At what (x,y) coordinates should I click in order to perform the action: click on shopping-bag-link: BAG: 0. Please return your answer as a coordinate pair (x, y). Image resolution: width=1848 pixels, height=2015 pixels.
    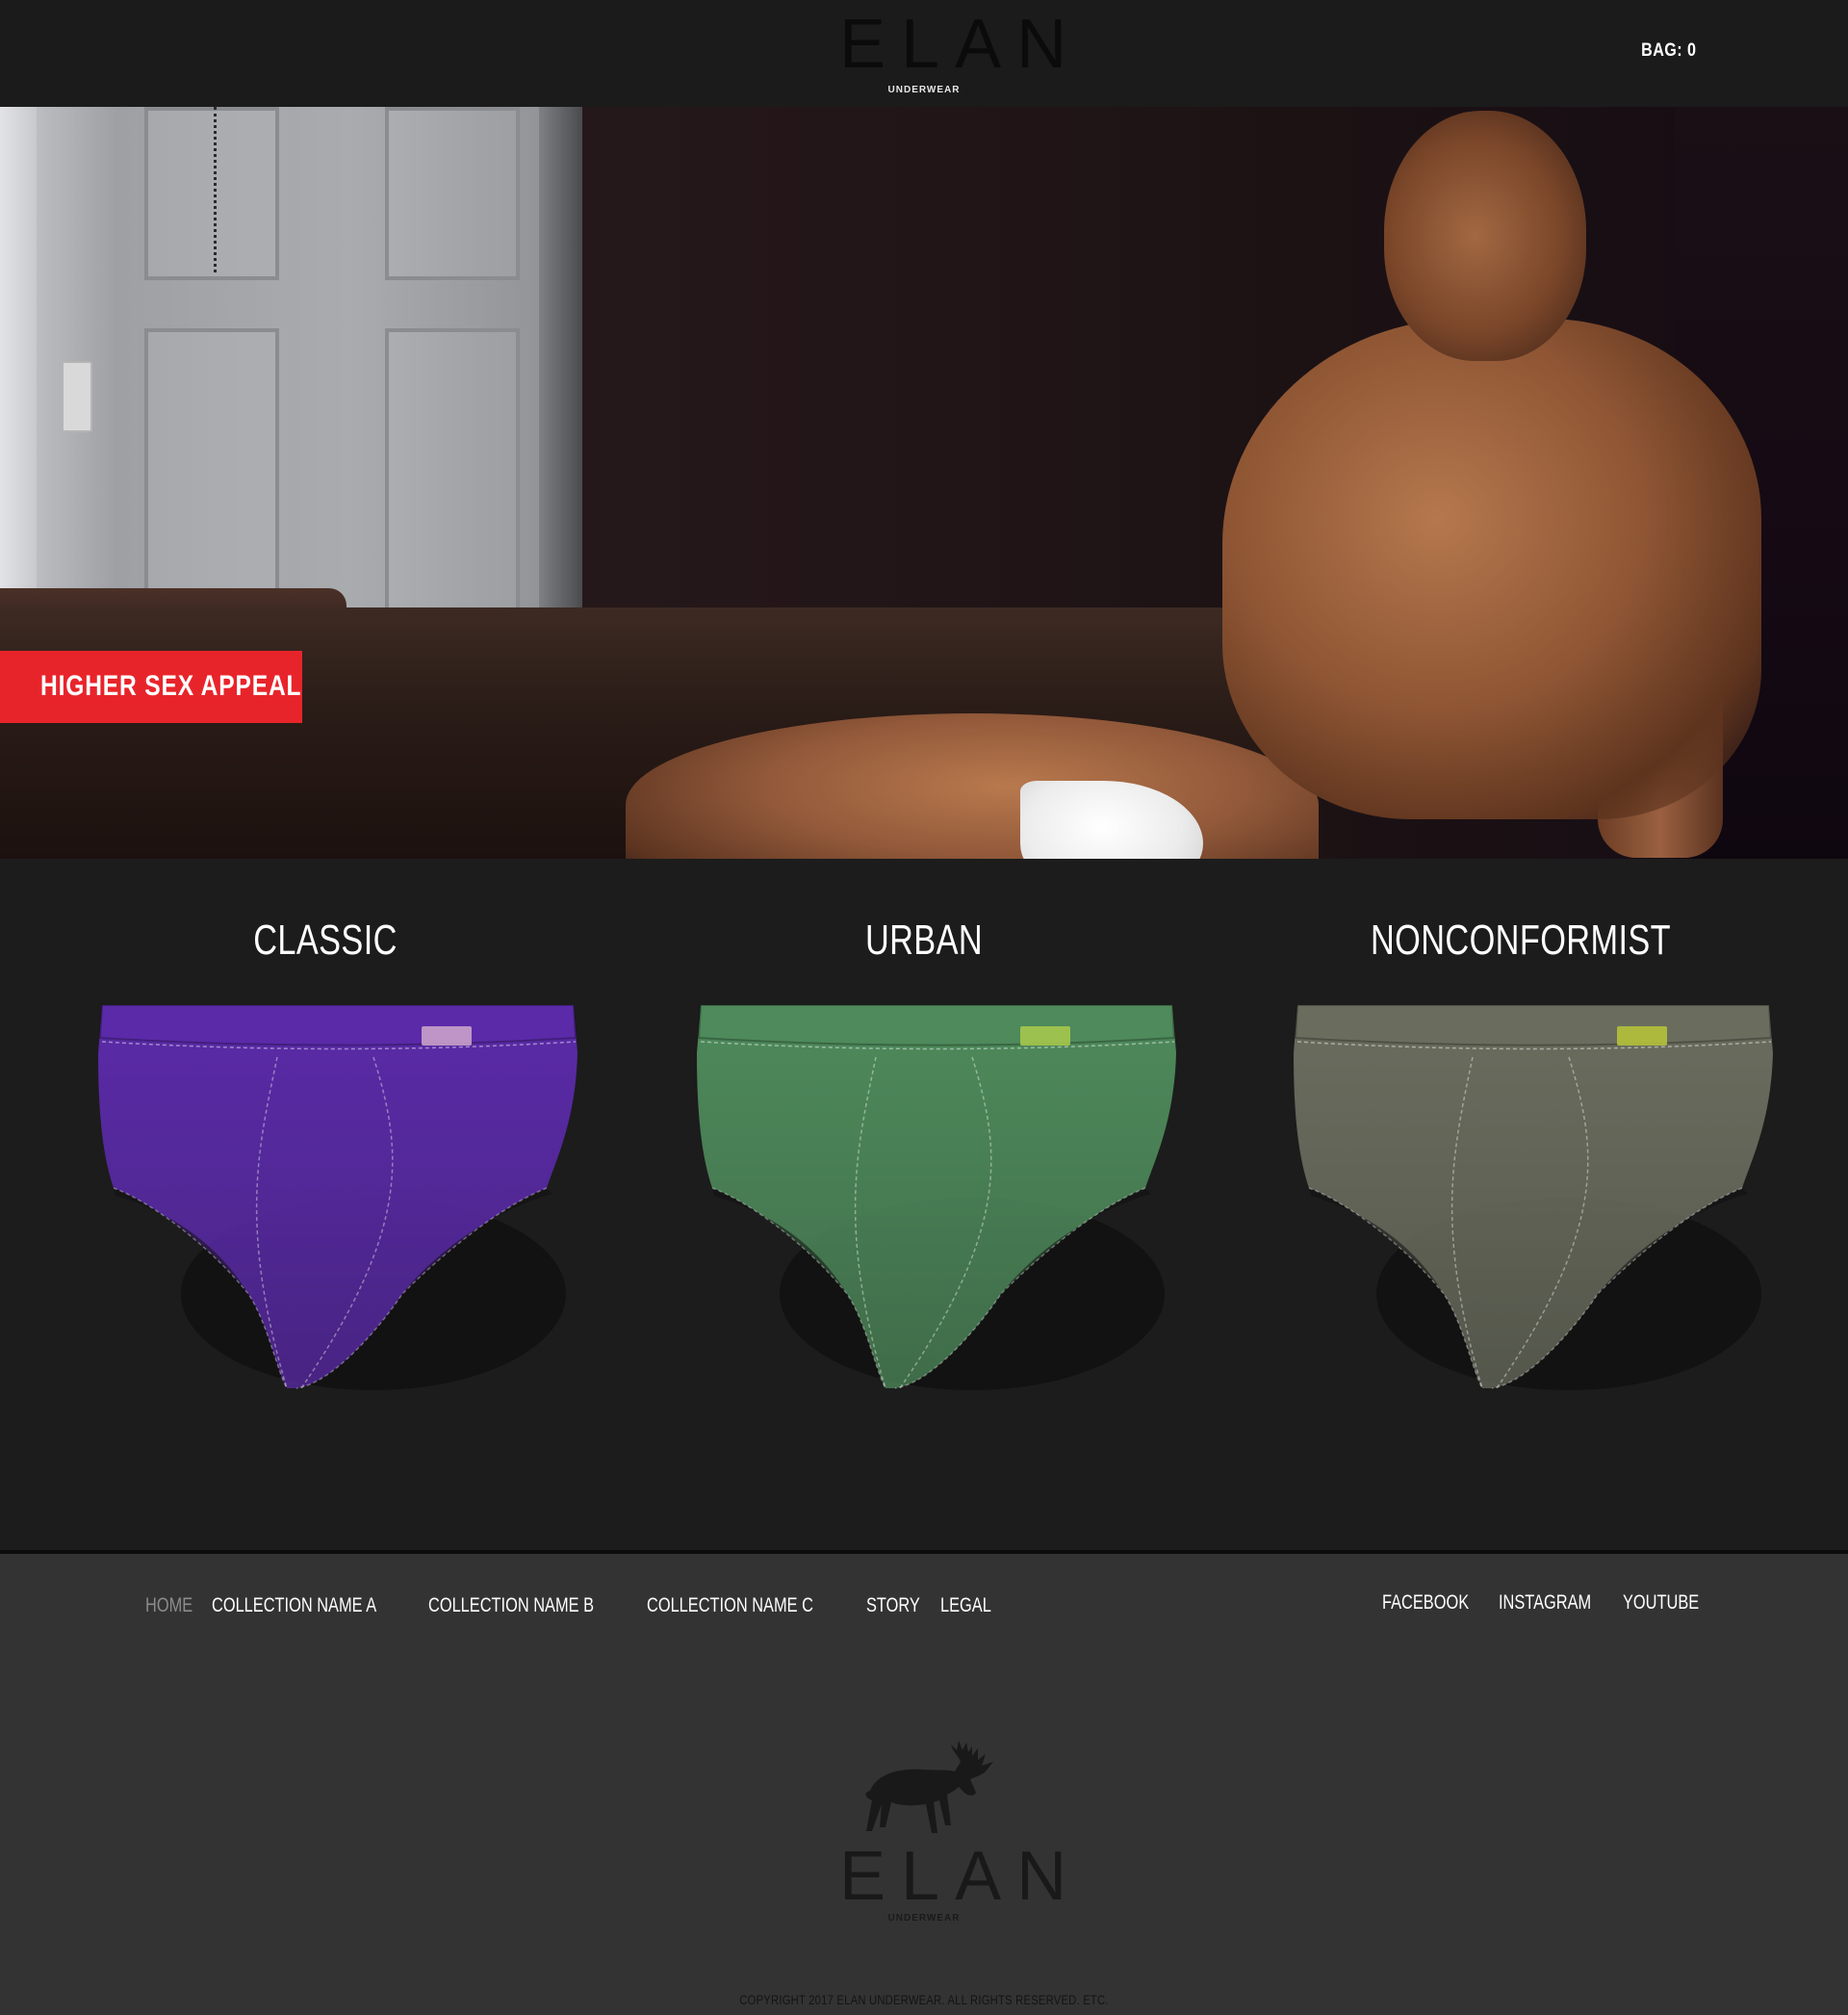
    Looking at the image, I should click on (1668, 51).